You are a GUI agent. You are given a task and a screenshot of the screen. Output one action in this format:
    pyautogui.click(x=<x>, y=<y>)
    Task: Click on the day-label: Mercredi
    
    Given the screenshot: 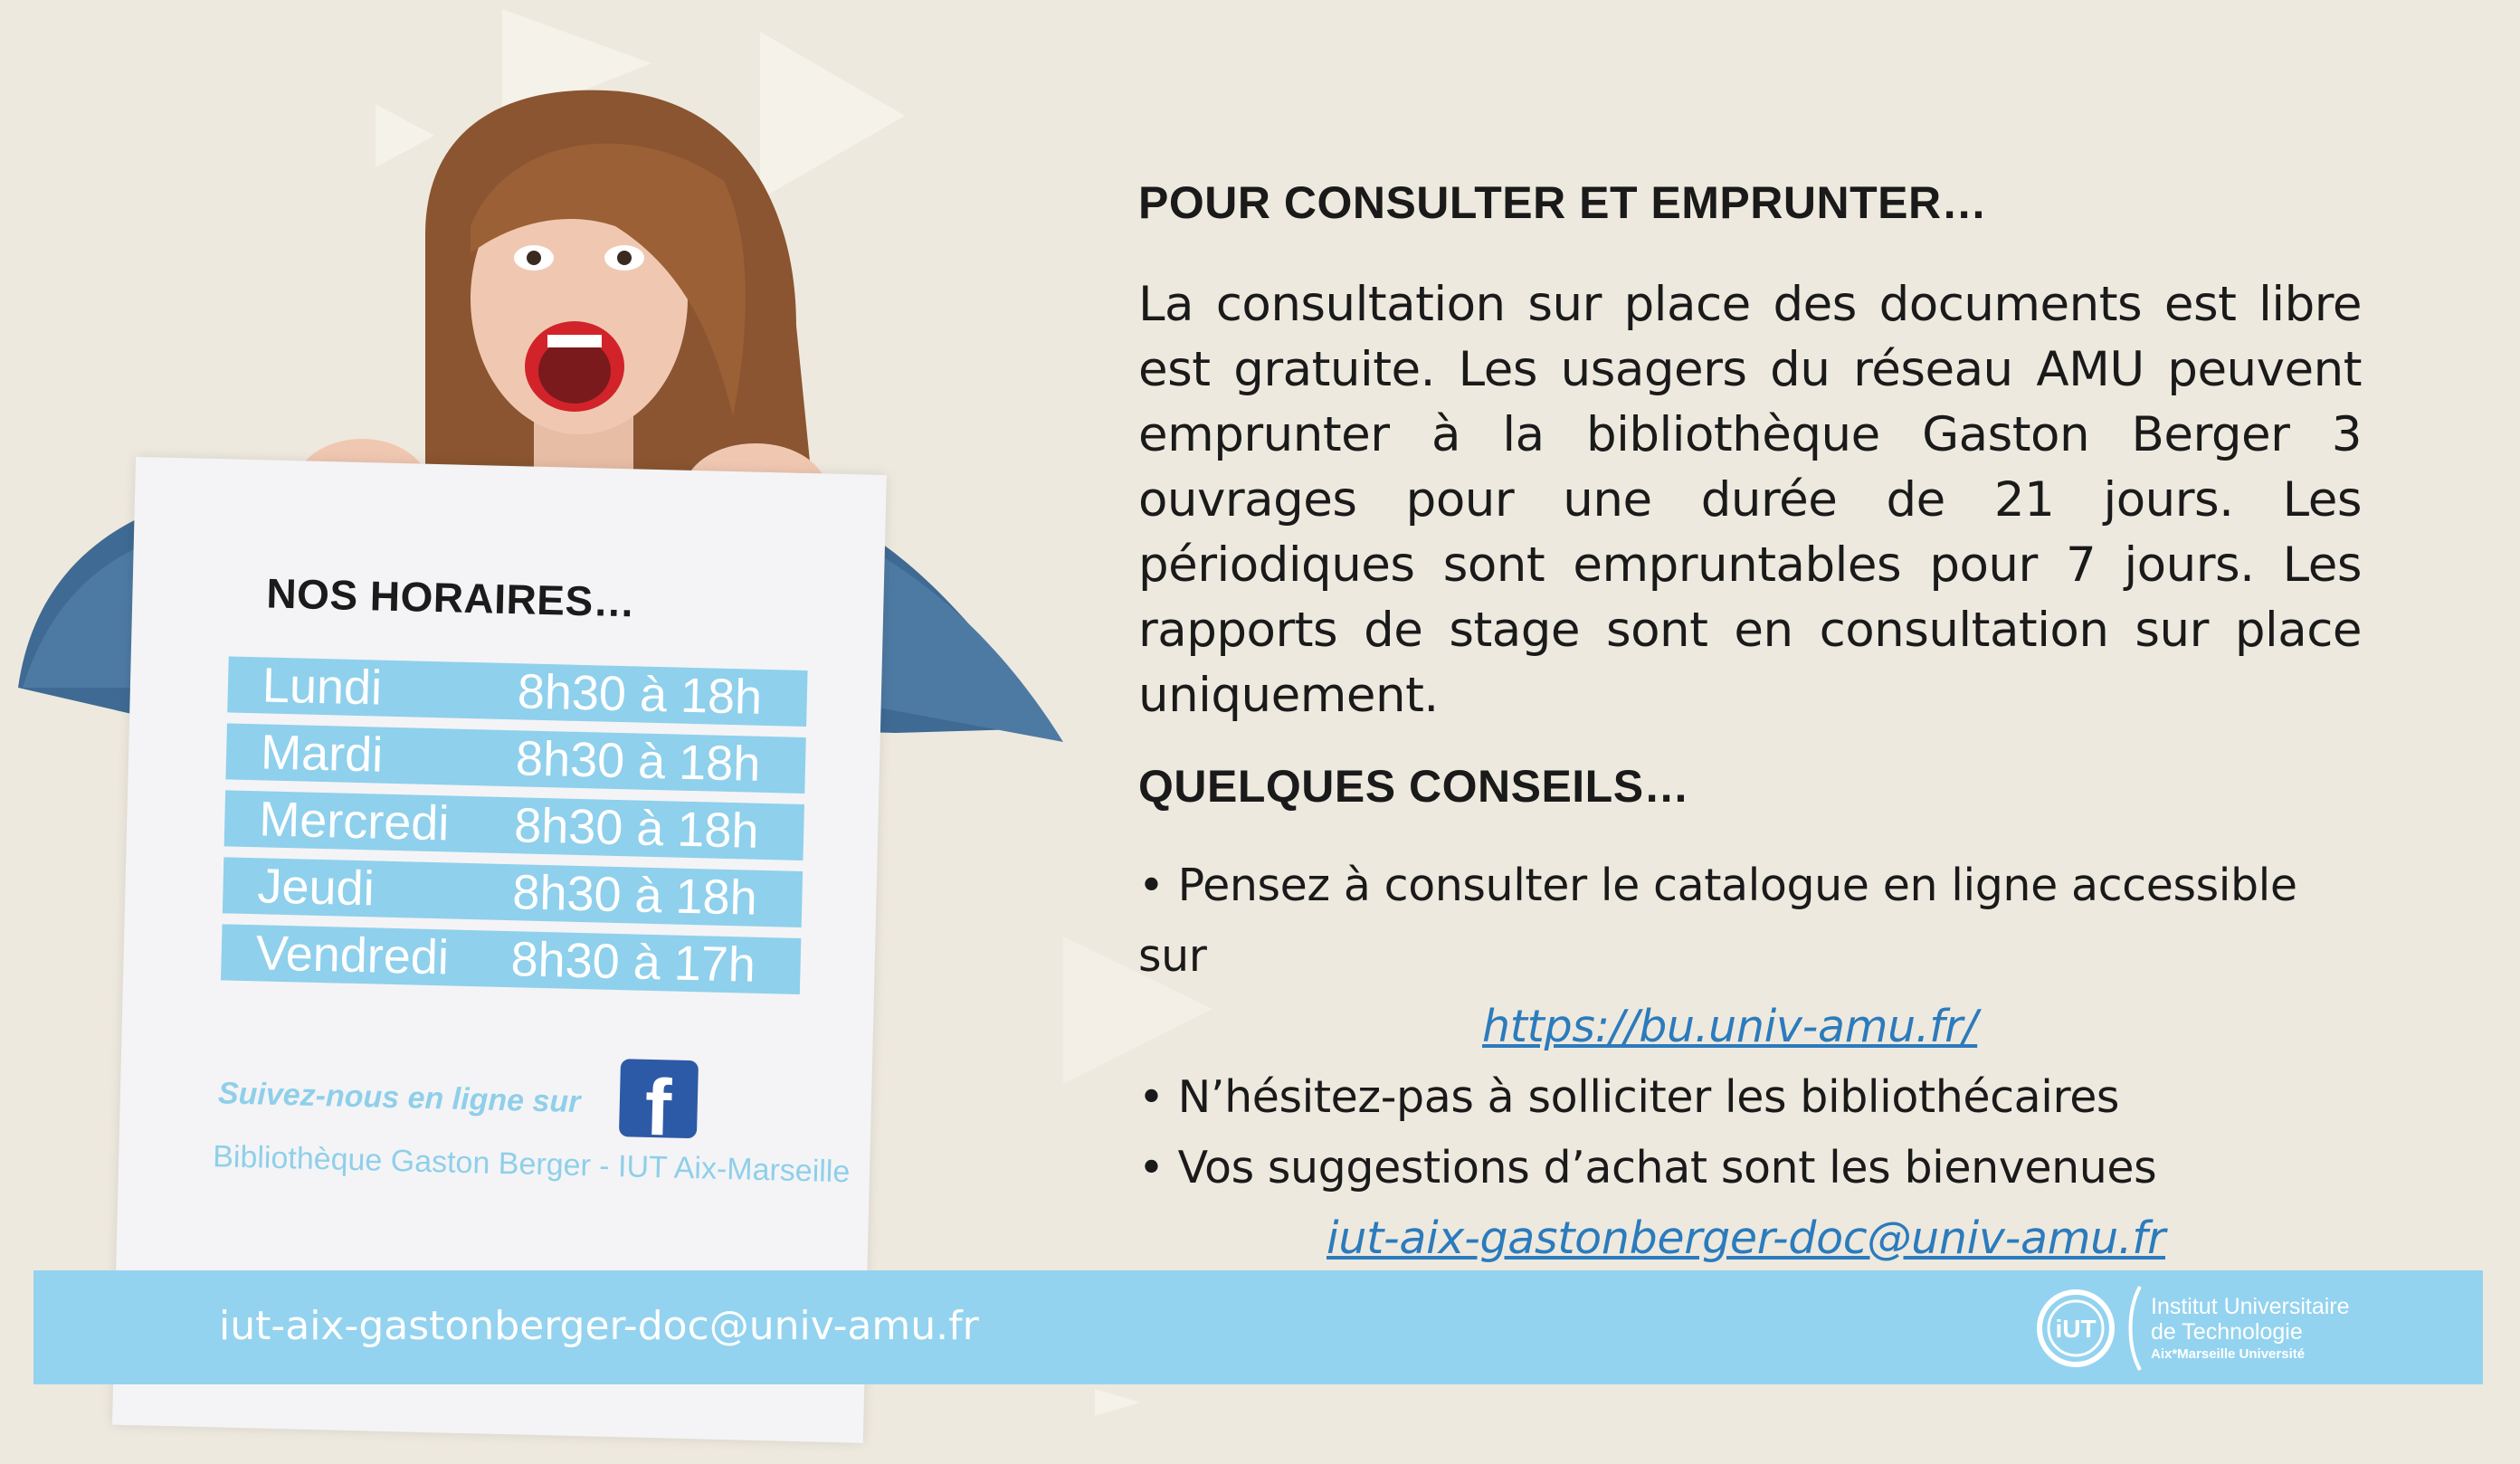 What is the action you would take?
    pyautogui.click(x=355, y=821)
    